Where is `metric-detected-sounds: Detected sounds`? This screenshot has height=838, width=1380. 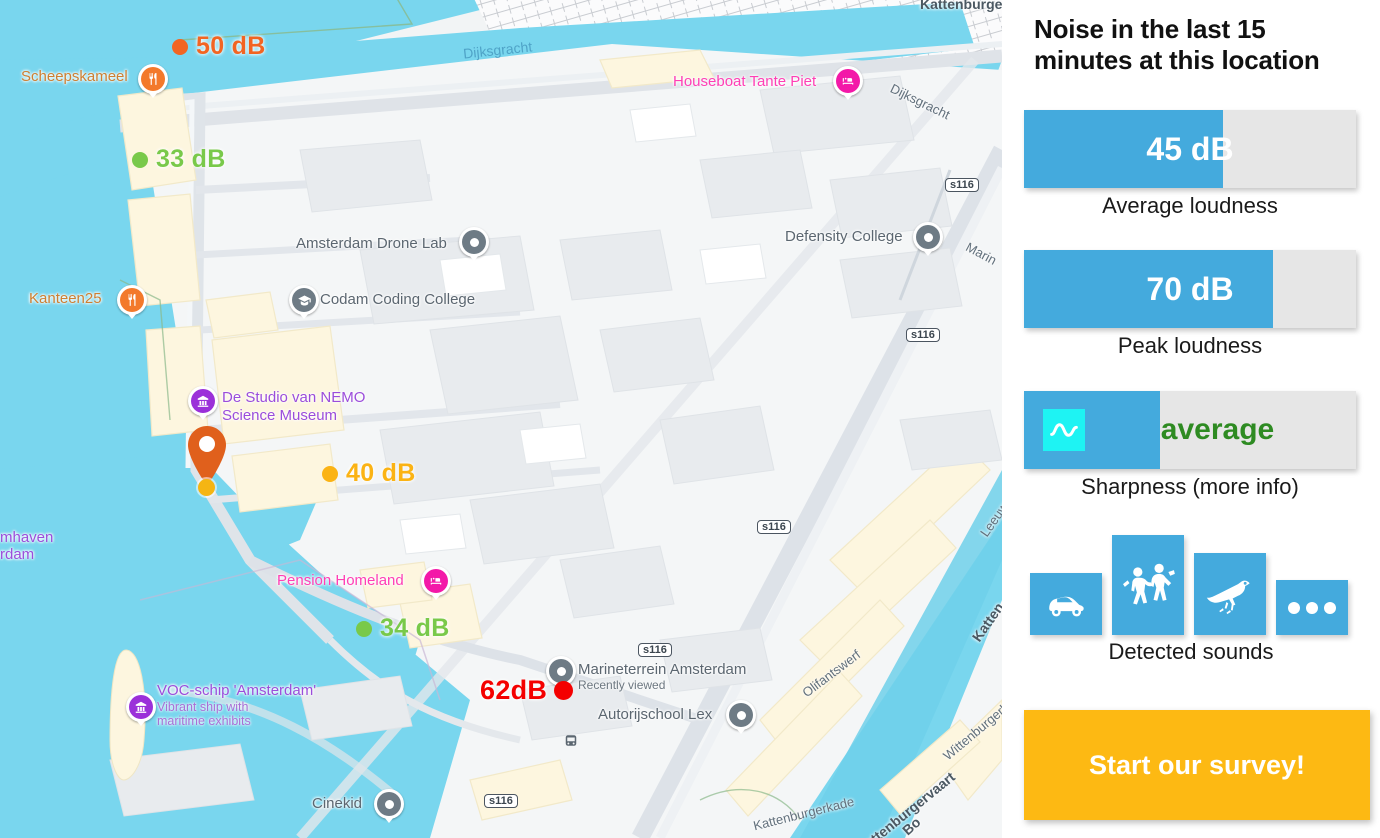 metric-detected-sounds: Detected sounds is located at coordinates (1191, 595).